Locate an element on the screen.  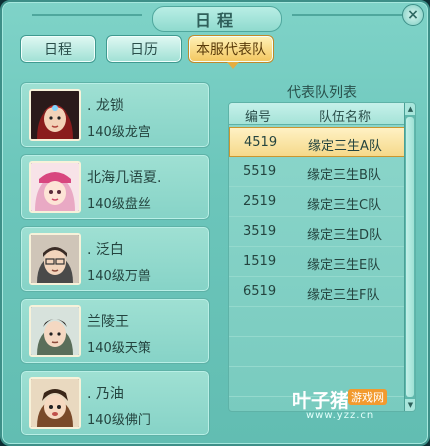
member-level: 140级万兽 is located at coordinates (119, 276).